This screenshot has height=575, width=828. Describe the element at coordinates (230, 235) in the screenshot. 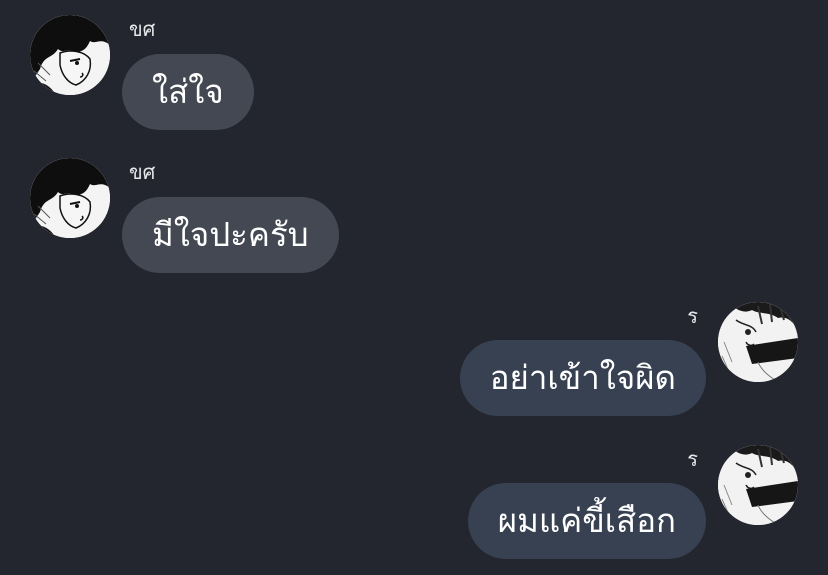

I see `message-bubble: มีใจปะครับ` at that location.